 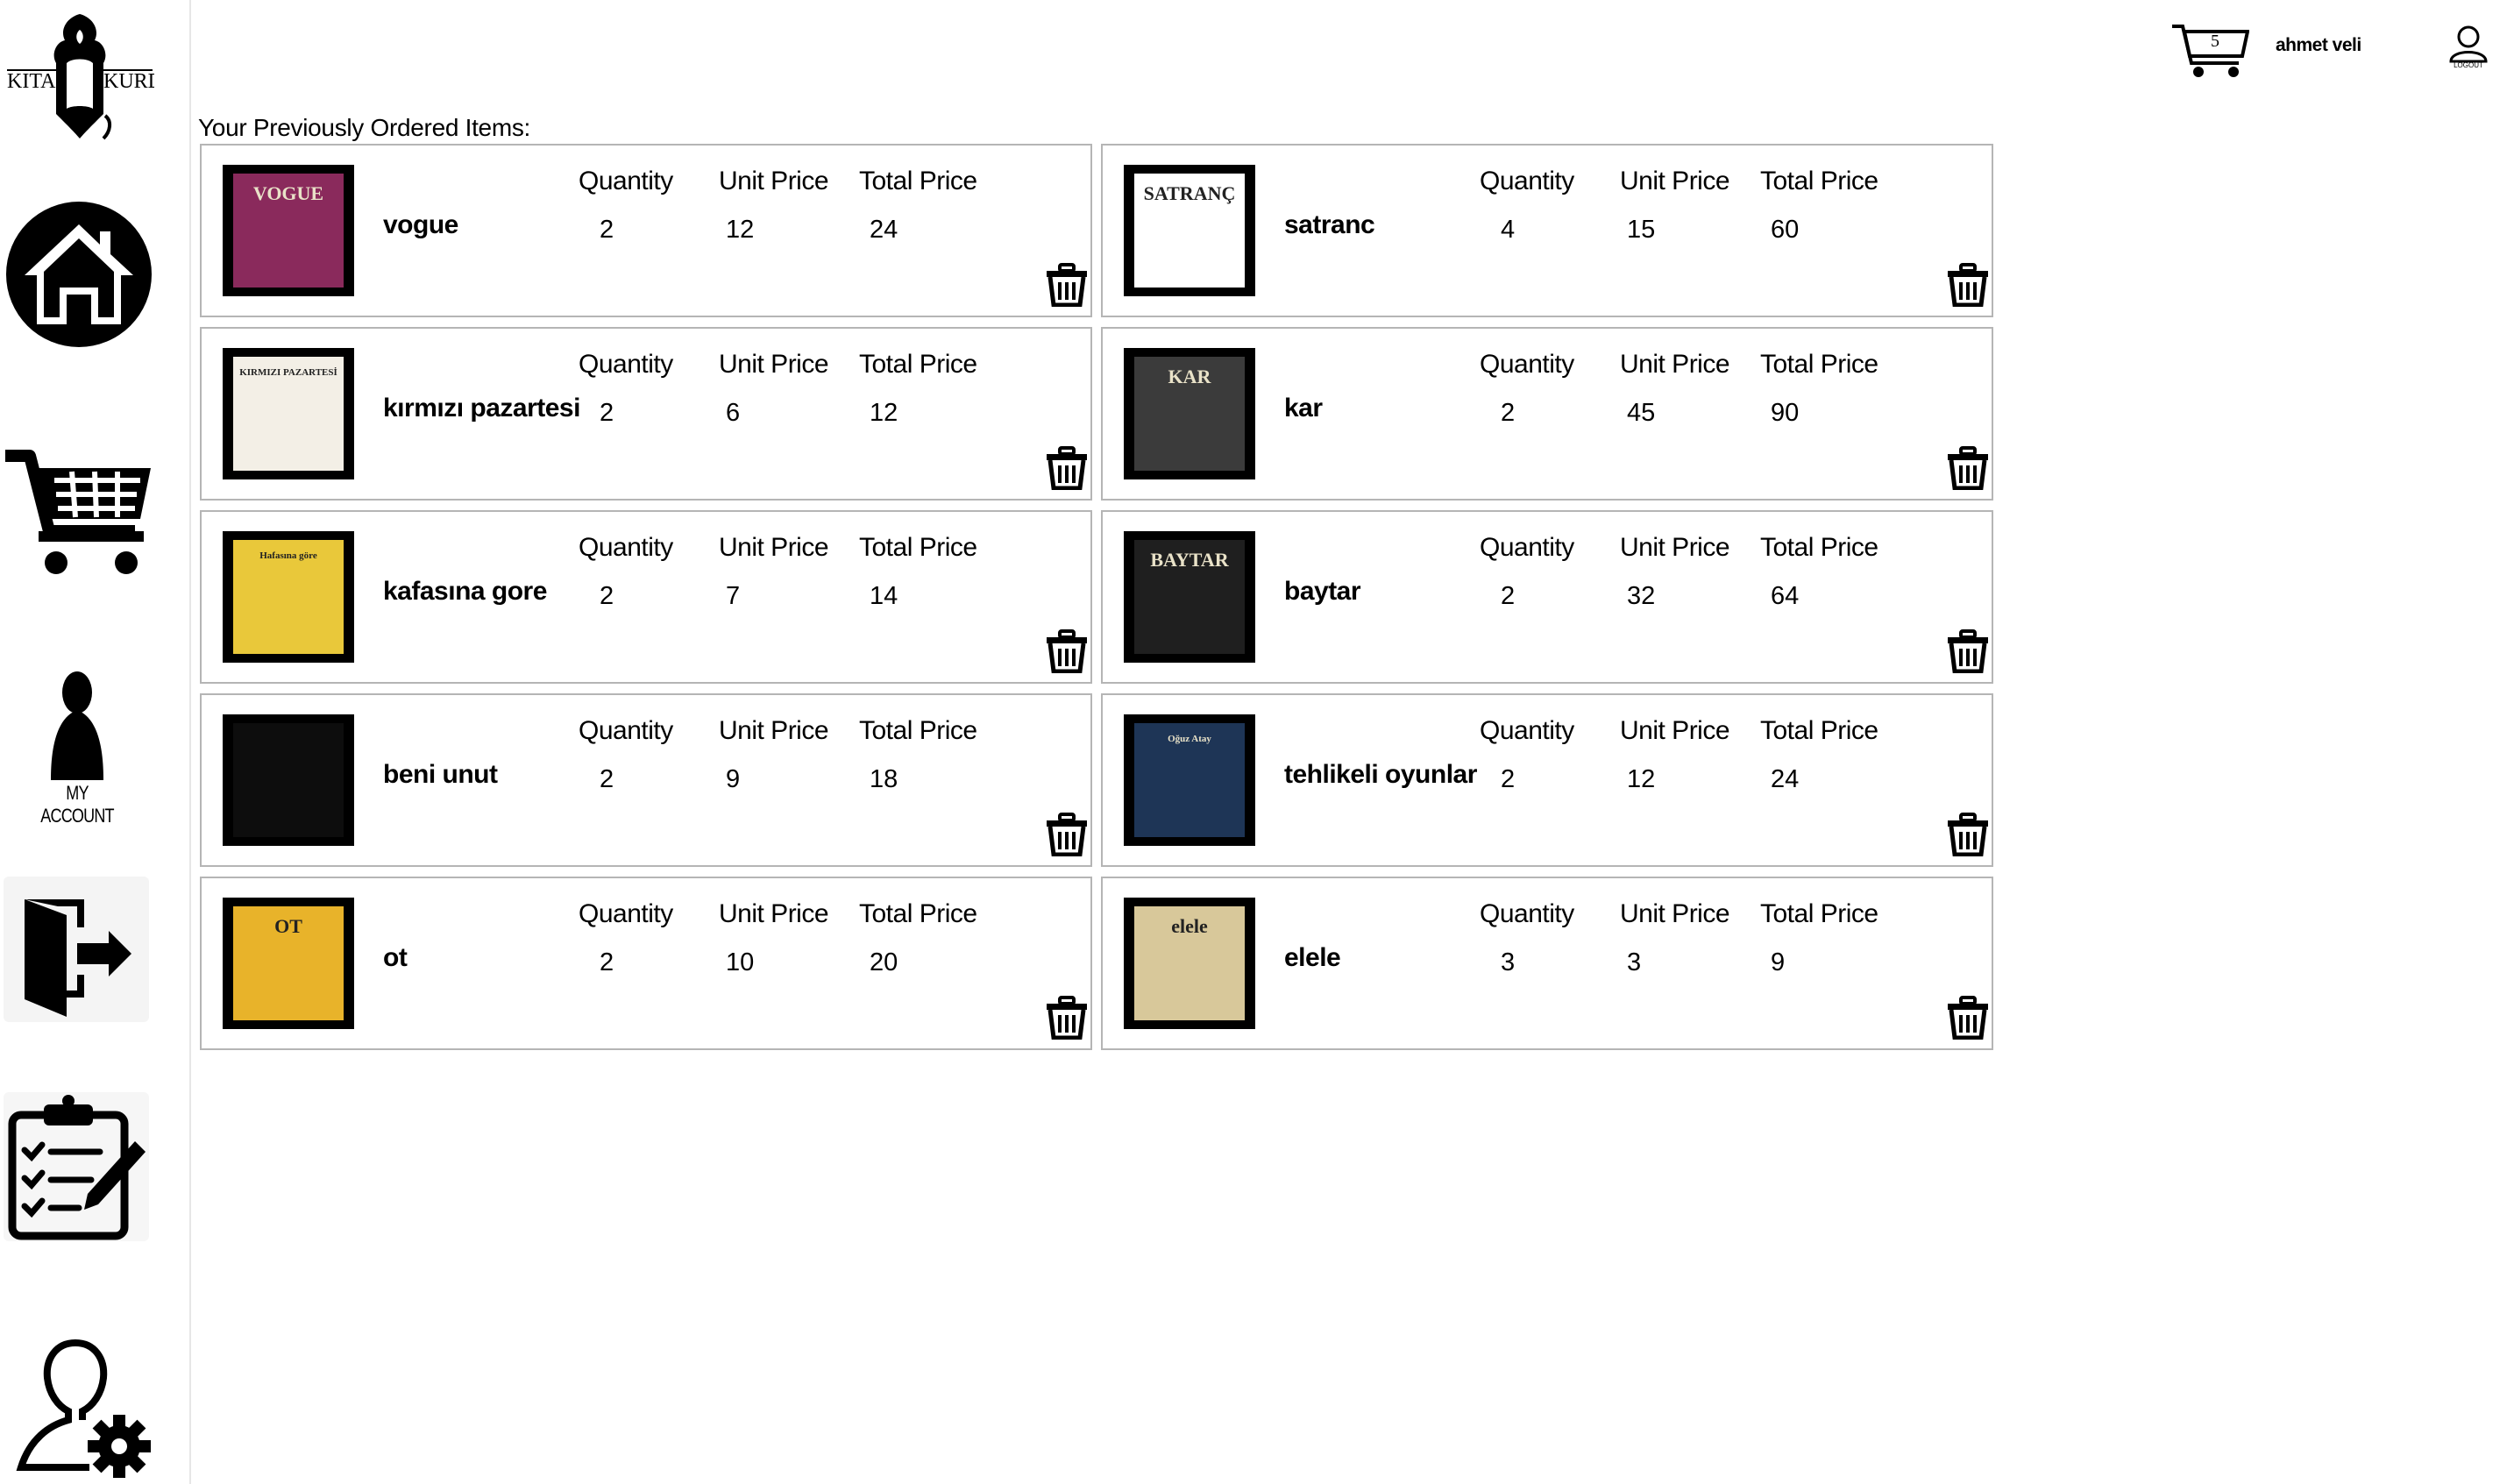 I want to click on total-price-value: 18, so click(x=884, y=779).